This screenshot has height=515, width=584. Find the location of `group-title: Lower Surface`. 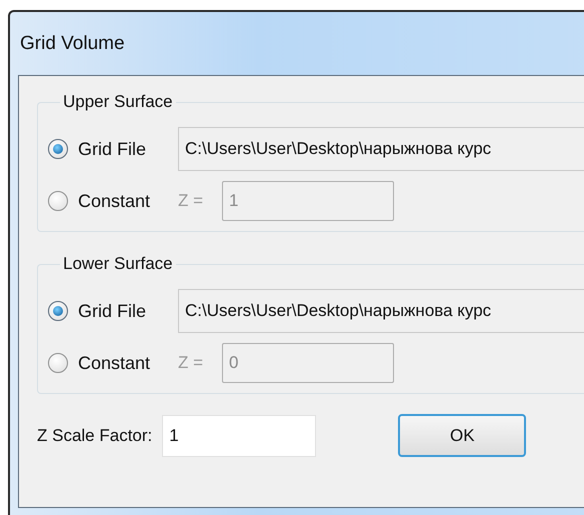

group-title: Lower Surface is located at coordinates (118, 264).